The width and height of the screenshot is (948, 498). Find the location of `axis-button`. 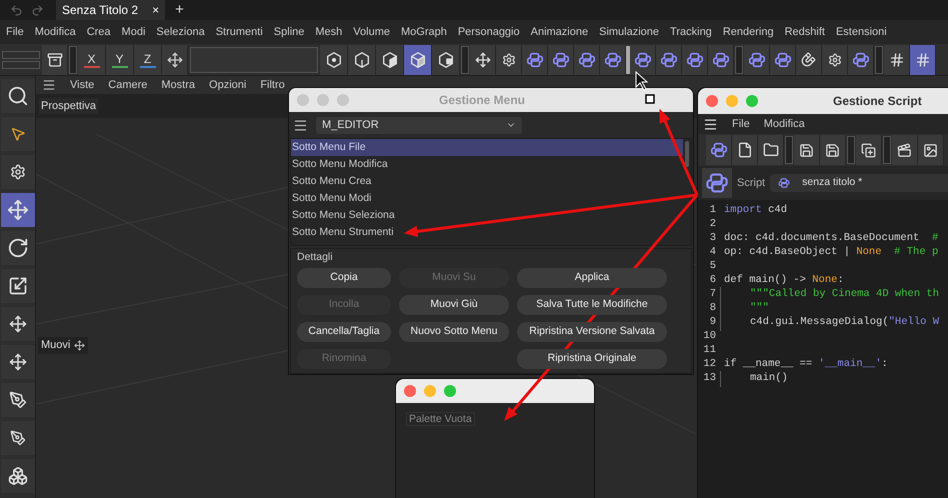

axis-button is located at coordinates (483, 59).